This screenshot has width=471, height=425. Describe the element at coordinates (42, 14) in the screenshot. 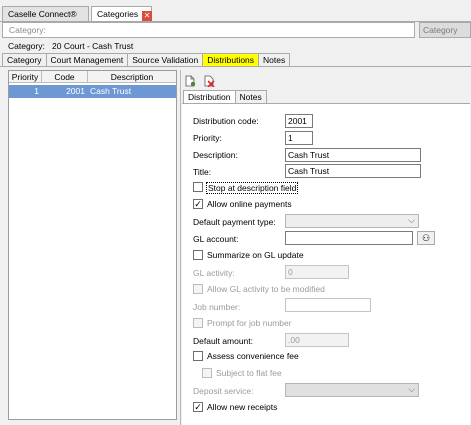

I see `tab-caselle-connect-label: Caselle Connect®` at that location.